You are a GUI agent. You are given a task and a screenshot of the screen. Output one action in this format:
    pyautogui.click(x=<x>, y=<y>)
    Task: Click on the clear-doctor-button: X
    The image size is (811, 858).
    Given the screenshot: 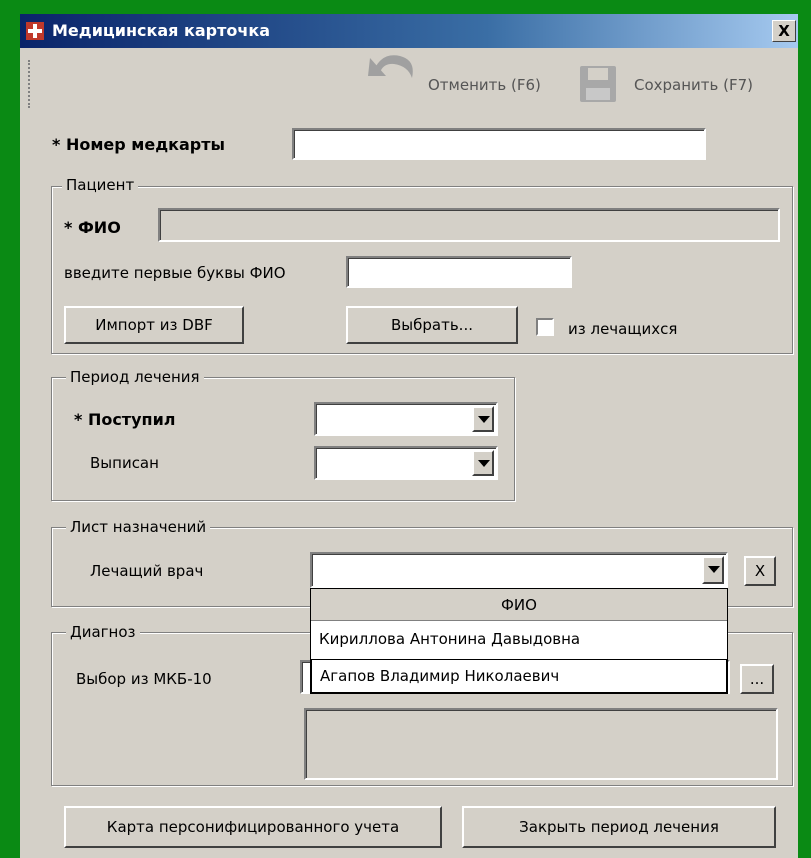 What is the action you would take?
    pyautogui.click(x=760, y=571)
    